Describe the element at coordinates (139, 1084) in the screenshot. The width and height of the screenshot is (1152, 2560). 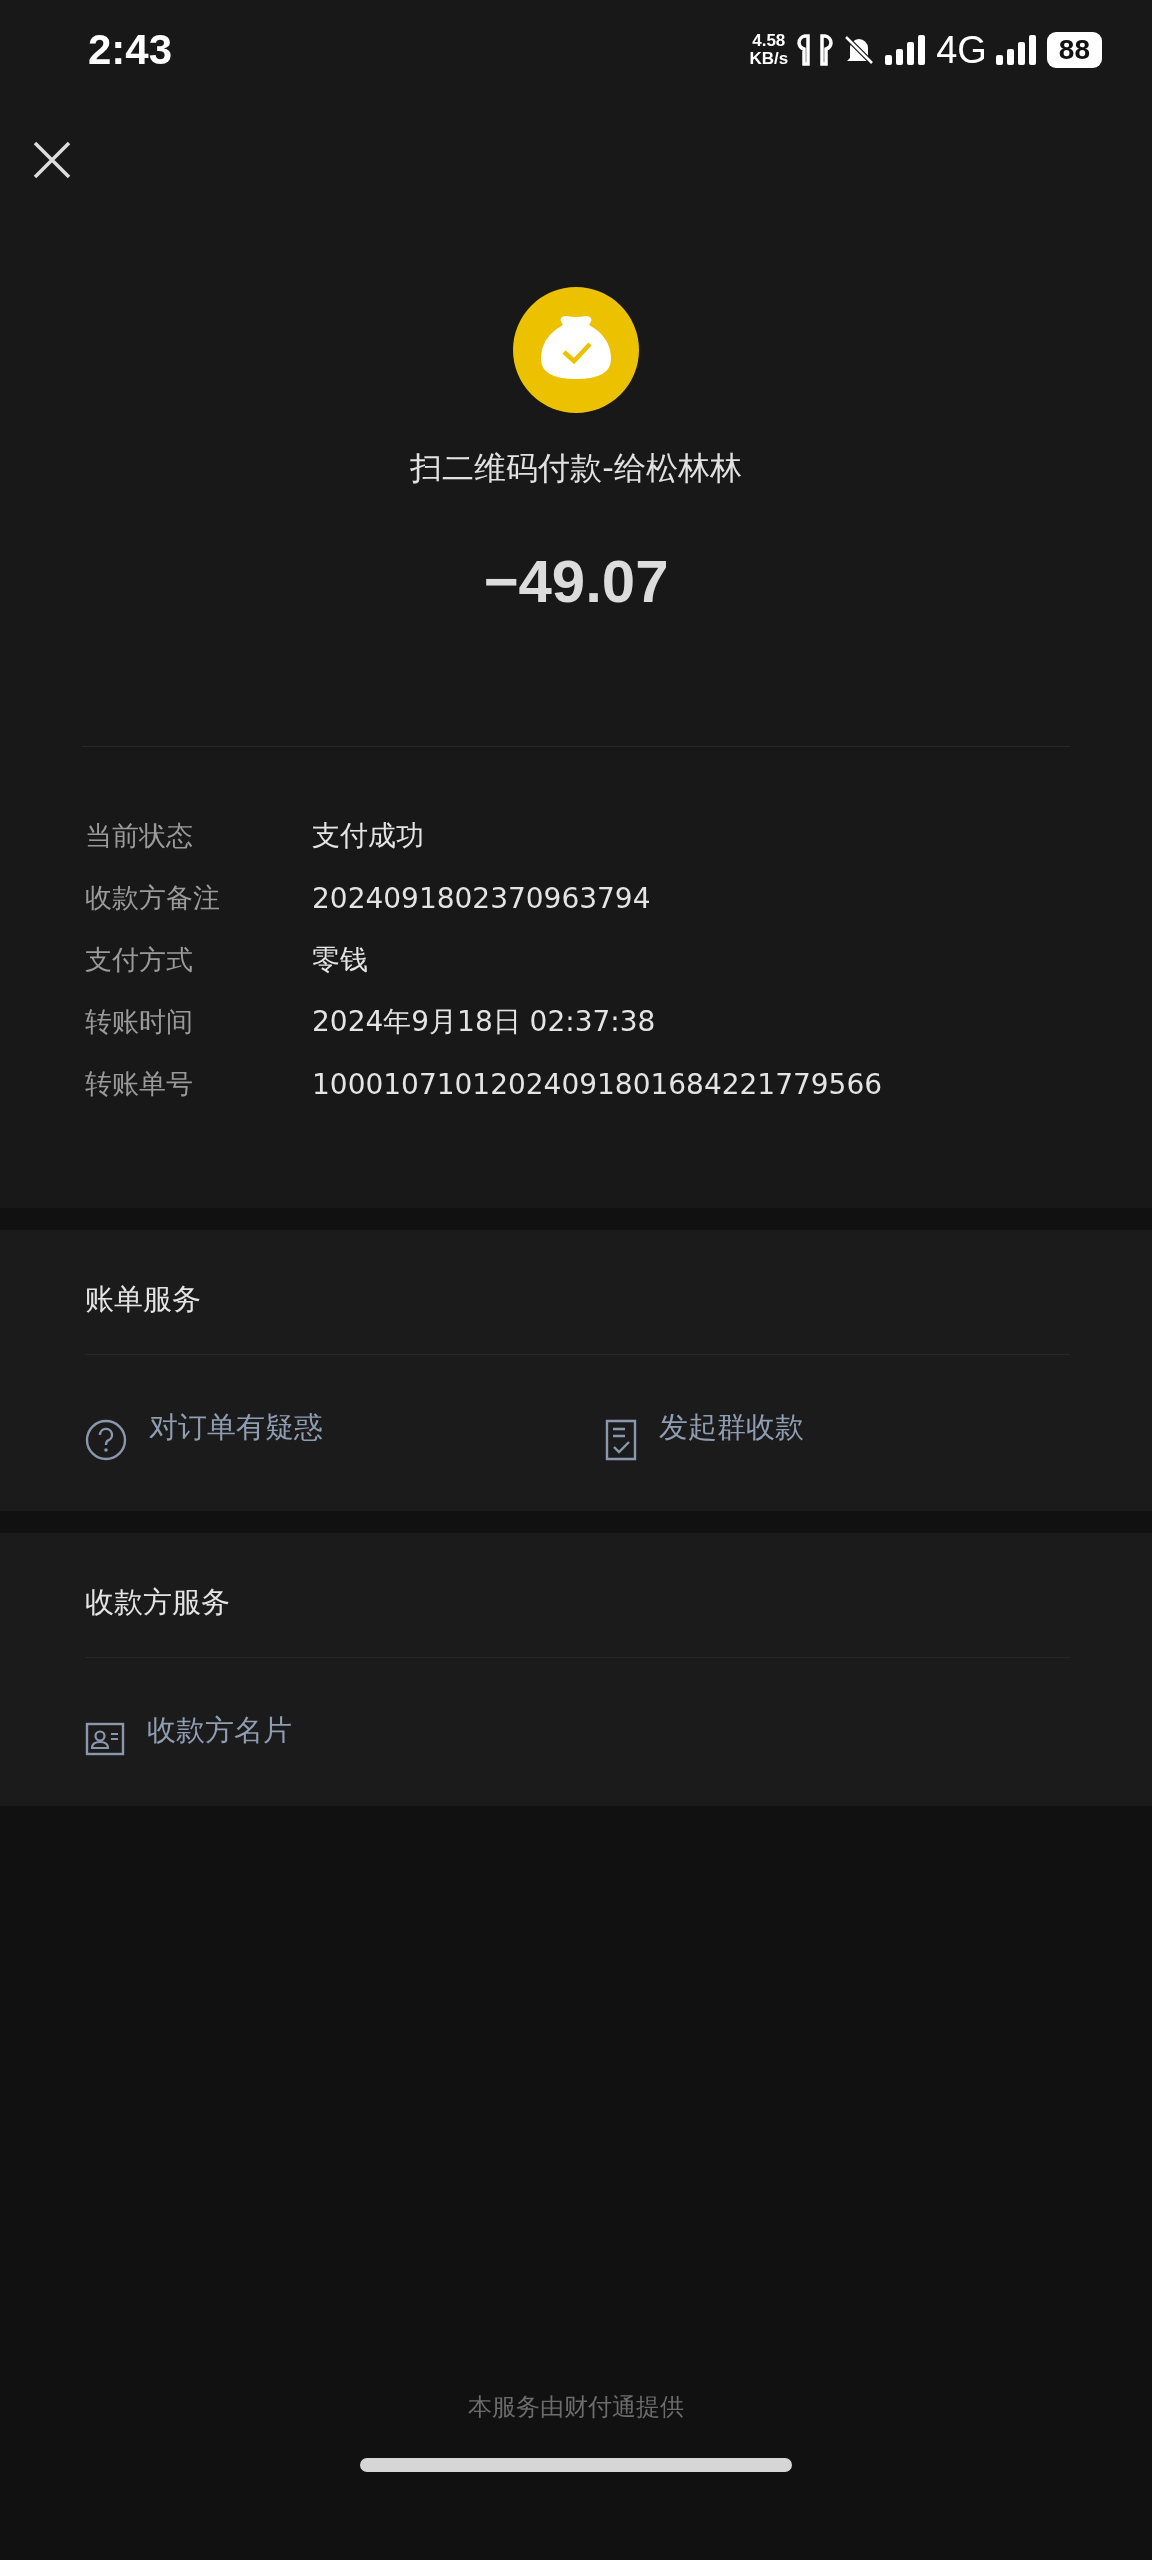
I see `detail-label: 转账单号` at that location.